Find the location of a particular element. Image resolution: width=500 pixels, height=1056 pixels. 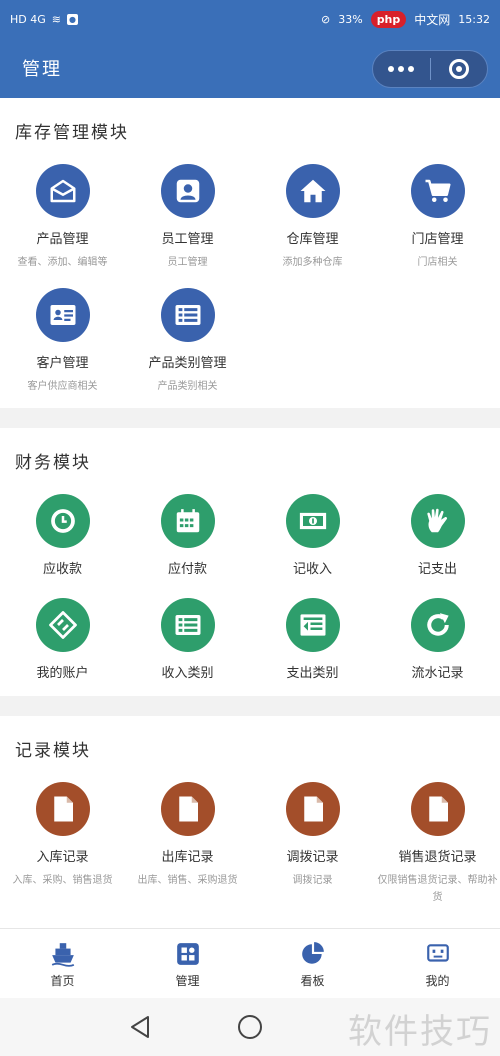

tile-label: 调拨记录 is located at coordinates (312, 857).